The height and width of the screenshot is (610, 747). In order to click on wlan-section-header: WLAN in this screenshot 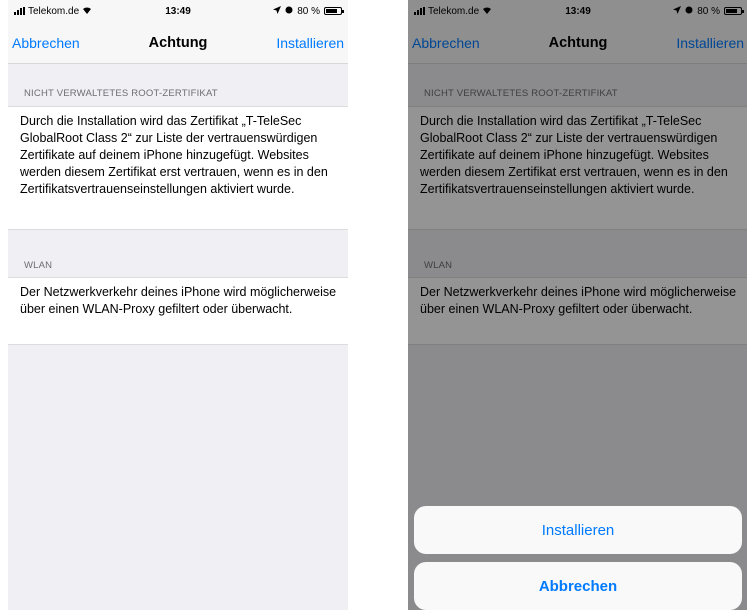, I will do `click(38, 265)`.